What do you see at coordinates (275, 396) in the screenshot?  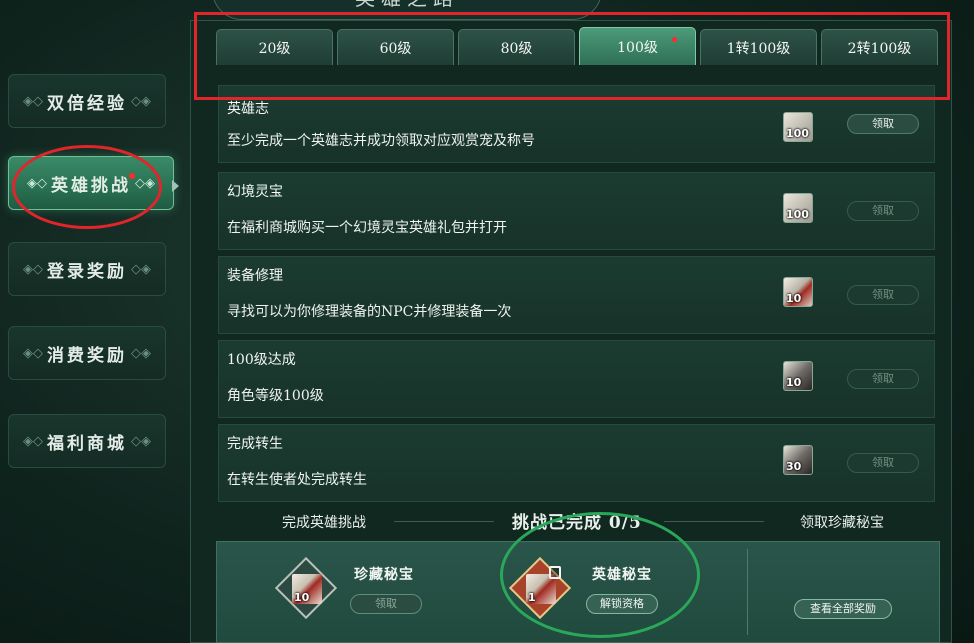 I see `task-description: 角色等级100级` at bounding box center [275, 396].